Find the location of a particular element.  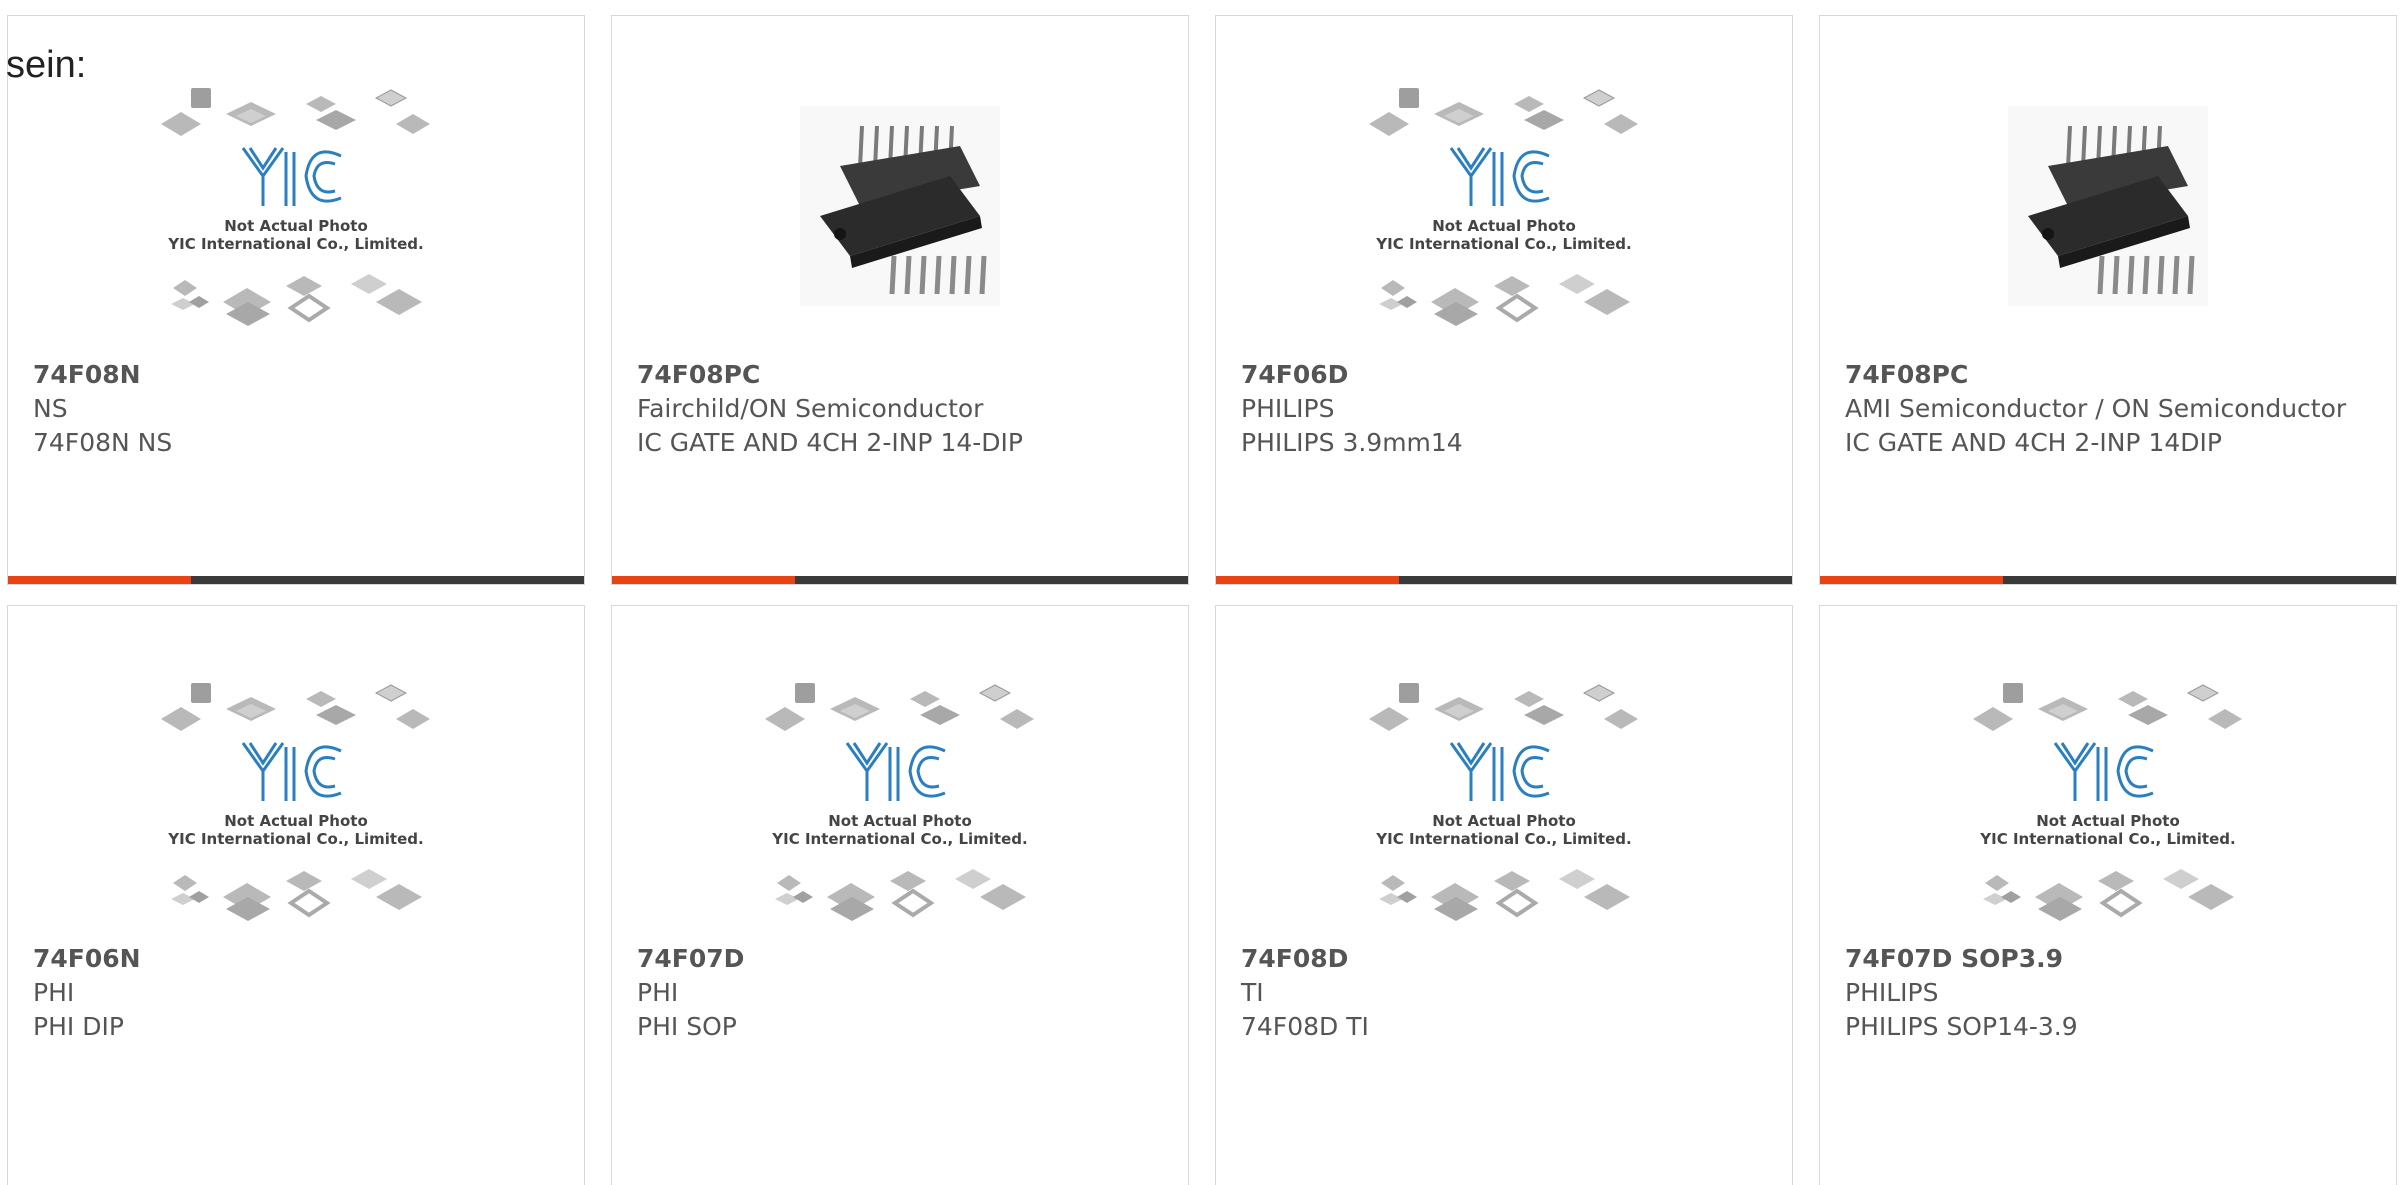

manufacturer: Fairchild/ON Semiconductor is located at coordinates (810, 408).